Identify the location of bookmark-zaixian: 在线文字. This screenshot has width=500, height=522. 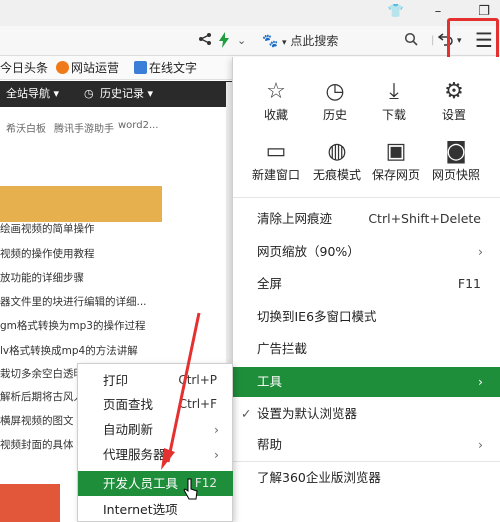
(165, 68).